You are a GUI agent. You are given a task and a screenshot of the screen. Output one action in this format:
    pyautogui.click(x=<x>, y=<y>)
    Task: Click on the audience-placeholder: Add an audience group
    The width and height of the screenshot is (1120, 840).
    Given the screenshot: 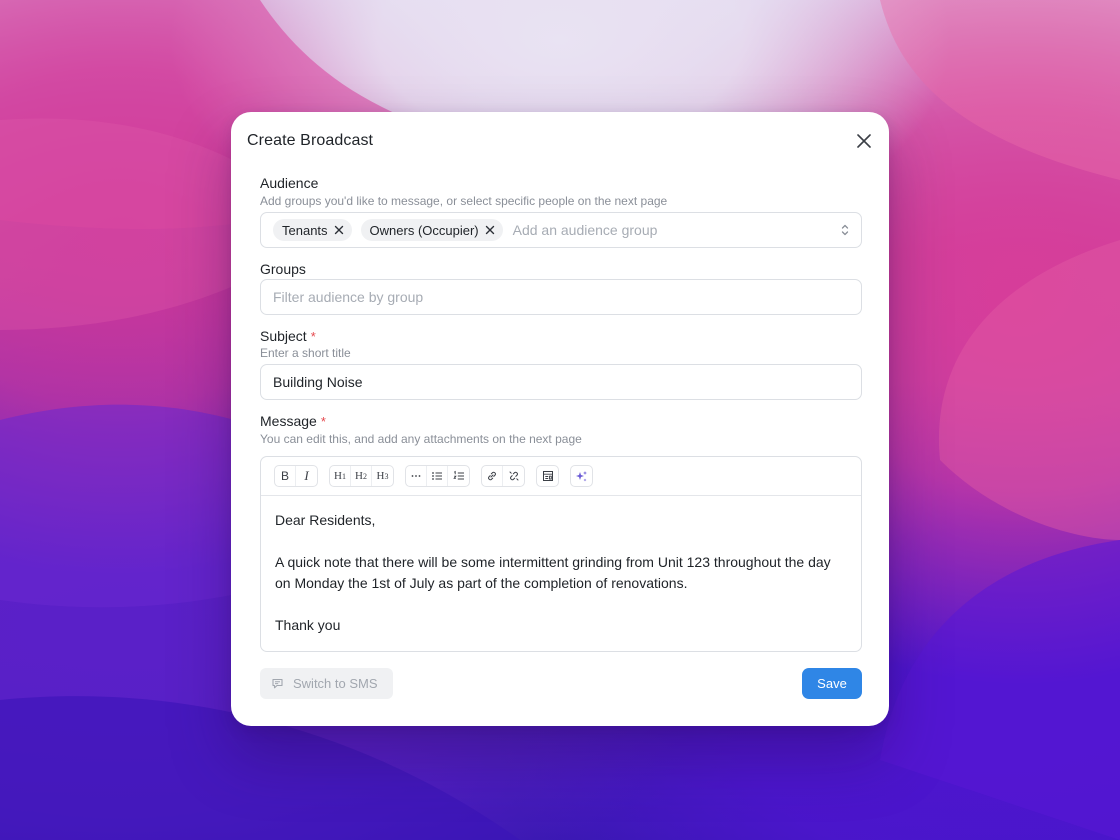 What is the action you would take?
    pyautogui.click(x=585, y=230)
    